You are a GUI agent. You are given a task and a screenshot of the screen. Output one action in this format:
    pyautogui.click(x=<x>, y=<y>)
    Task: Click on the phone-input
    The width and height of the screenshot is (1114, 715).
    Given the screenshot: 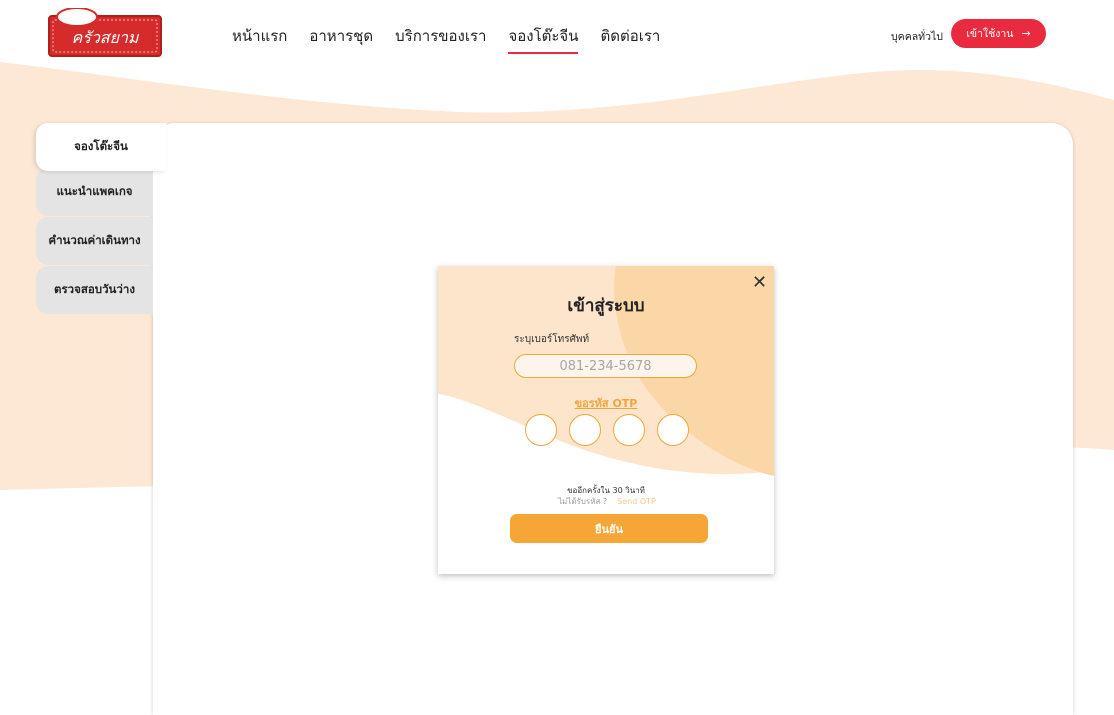 What is the action you would take?
    pyautogui.click(x=605, y=366)
    